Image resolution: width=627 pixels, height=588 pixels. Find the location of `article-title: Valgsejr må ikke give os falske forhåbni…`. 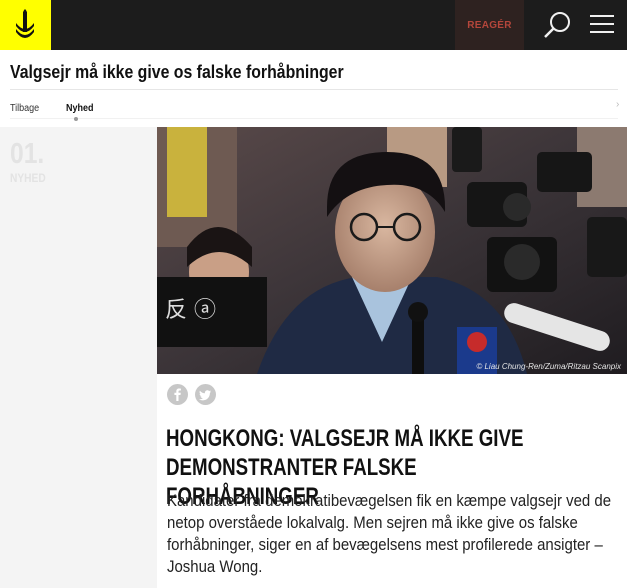

article-title: Valgsejr må ikke give os falske forhåbni… is located at coordinates (177, 72).